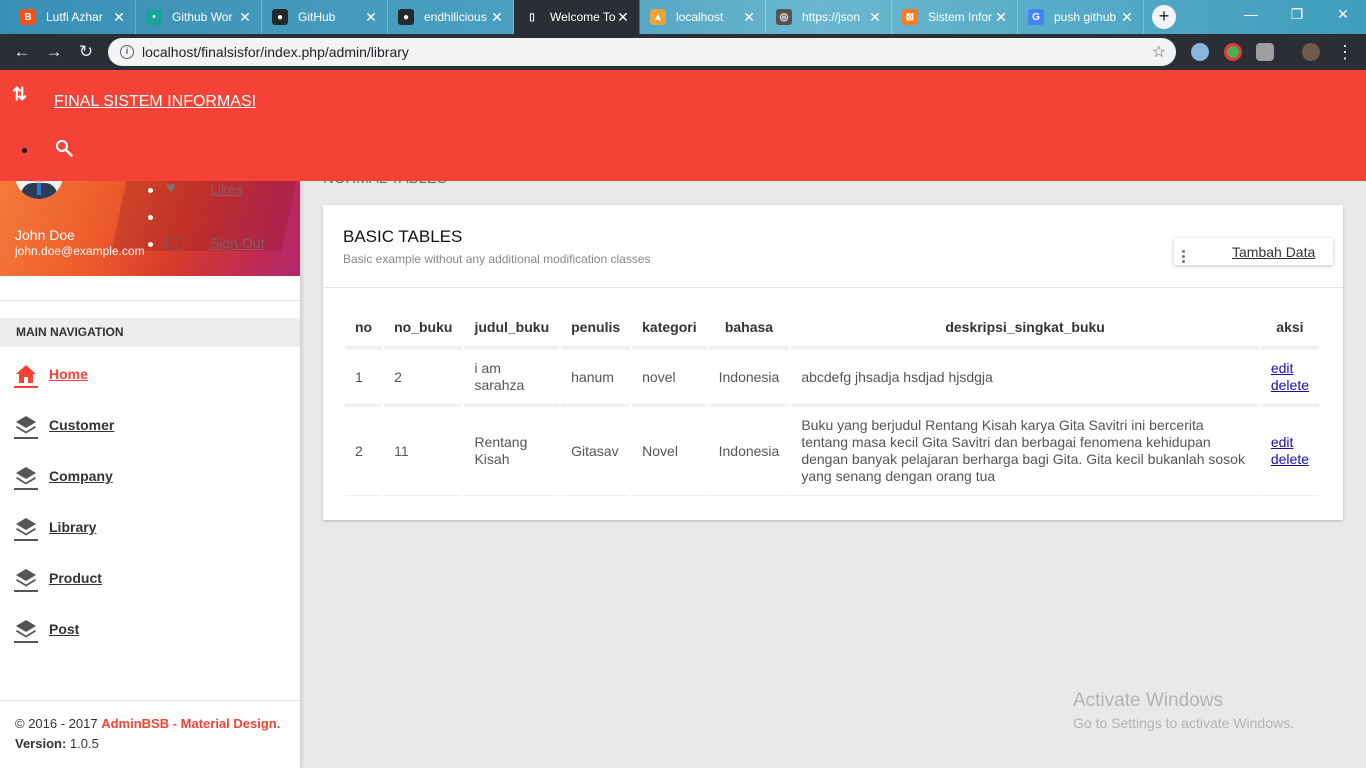 The width and height of the screenshot is (1366, 768). I want to click on column-header: bahasa, so click(749, 328).